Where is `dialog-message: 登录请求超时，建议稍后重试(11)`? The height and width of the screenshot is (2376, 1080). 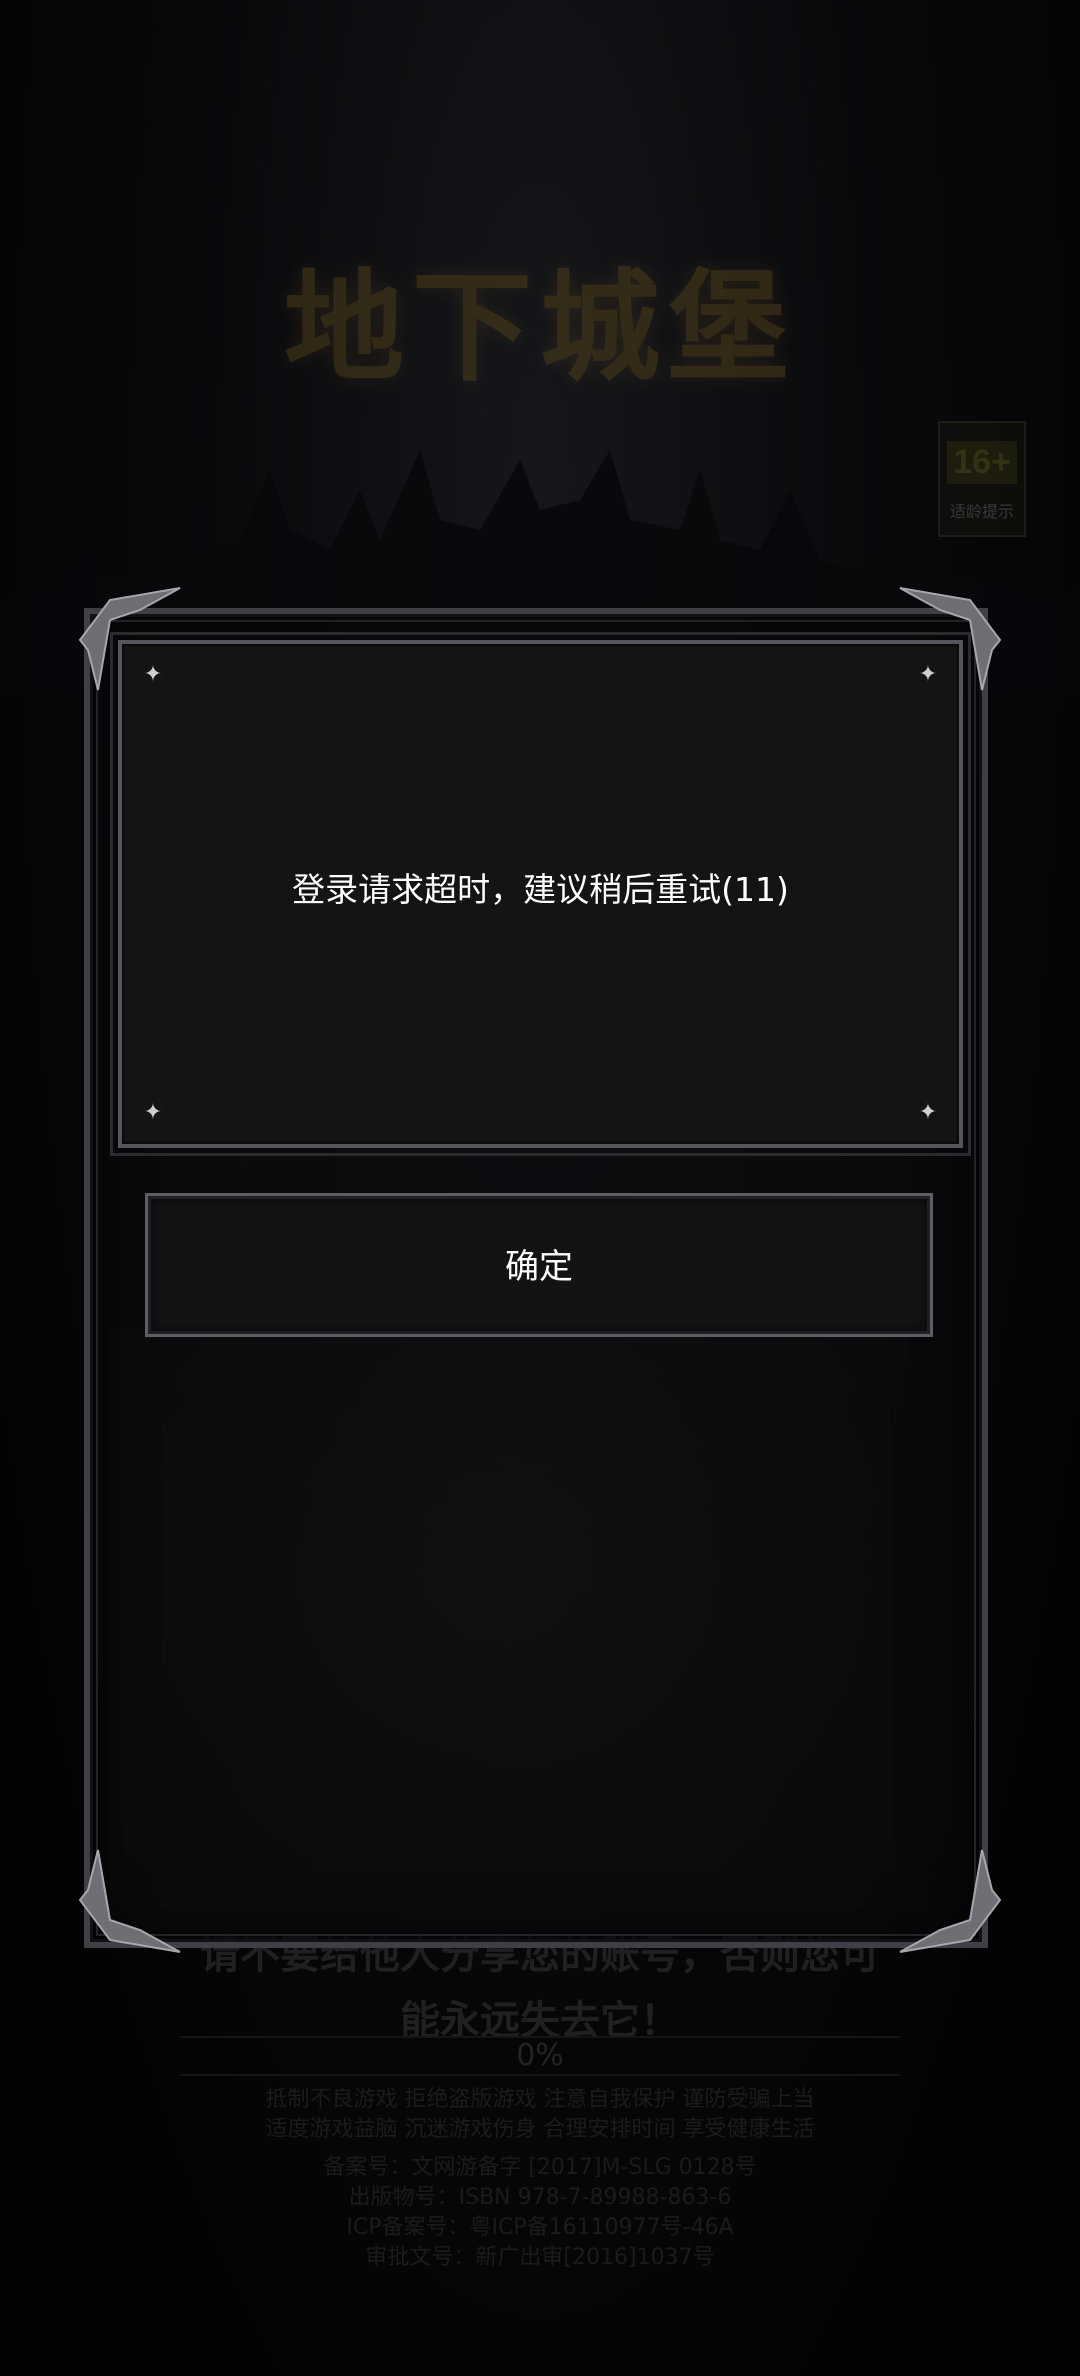
dialog-message: 登录请求超时，建议稍后重试(11) is located at coordinates (540, 889).